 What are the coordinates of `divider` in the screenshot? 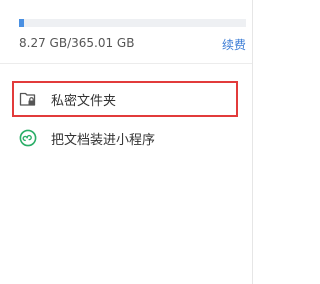 It's located at (126, 63).